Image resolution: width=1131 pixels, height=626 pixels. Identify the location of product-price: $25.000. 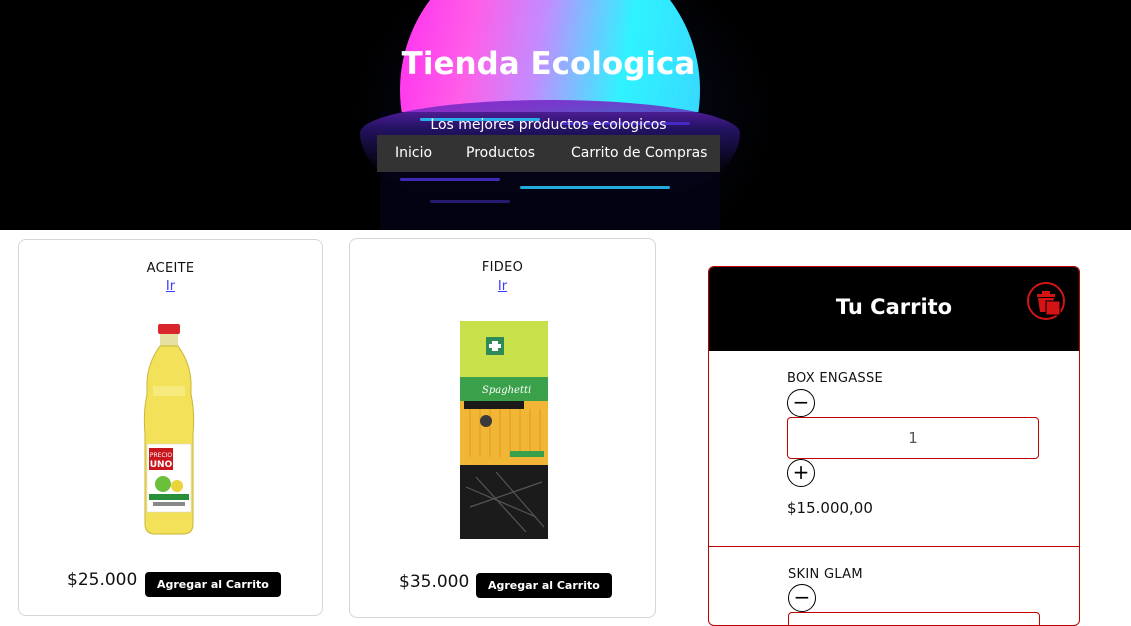
(102, 580).